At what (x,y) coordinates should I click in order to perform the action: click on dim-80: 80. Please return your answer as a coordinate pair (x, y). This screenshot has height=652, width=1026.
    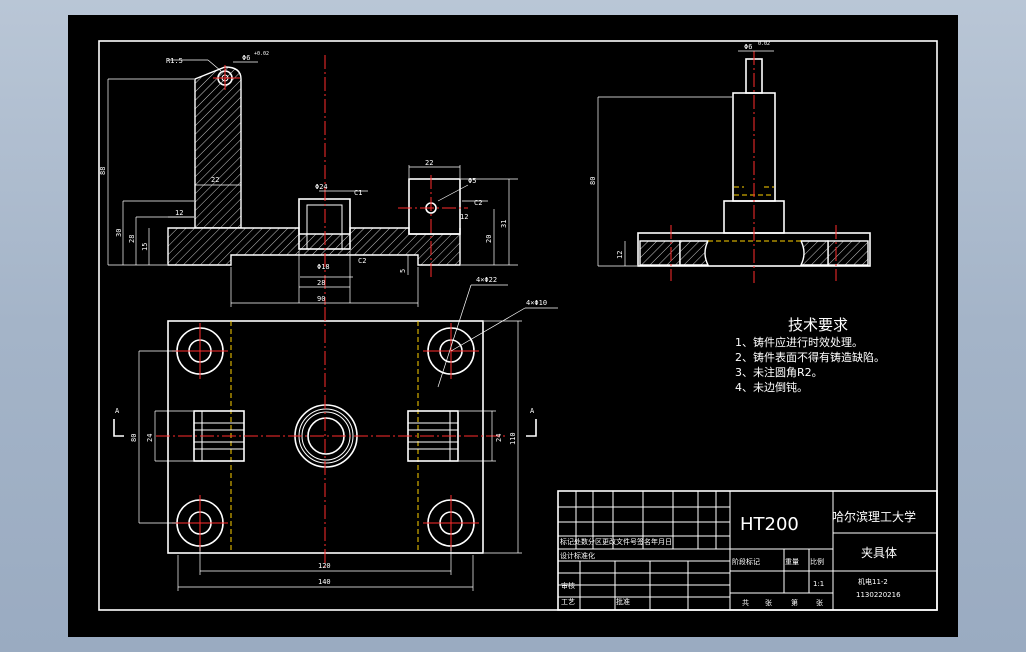
    Looking at the image, I should click on (593, 181).